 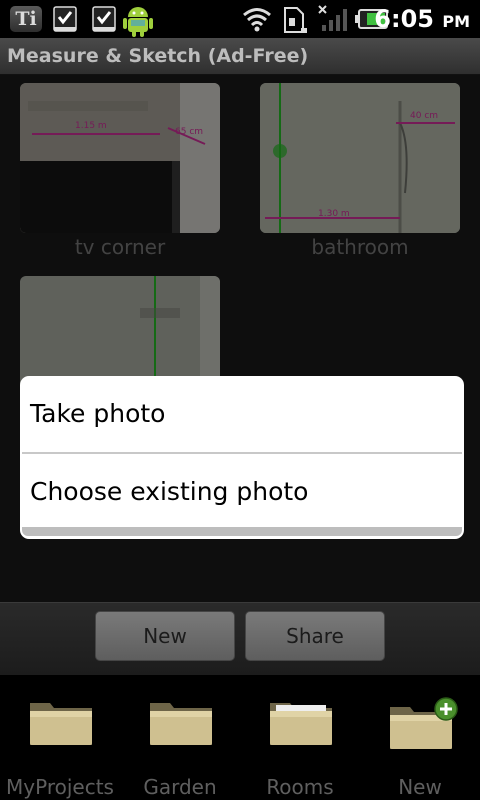 I want to click on tab-label: MyProjects, so click(x=60, y=787).